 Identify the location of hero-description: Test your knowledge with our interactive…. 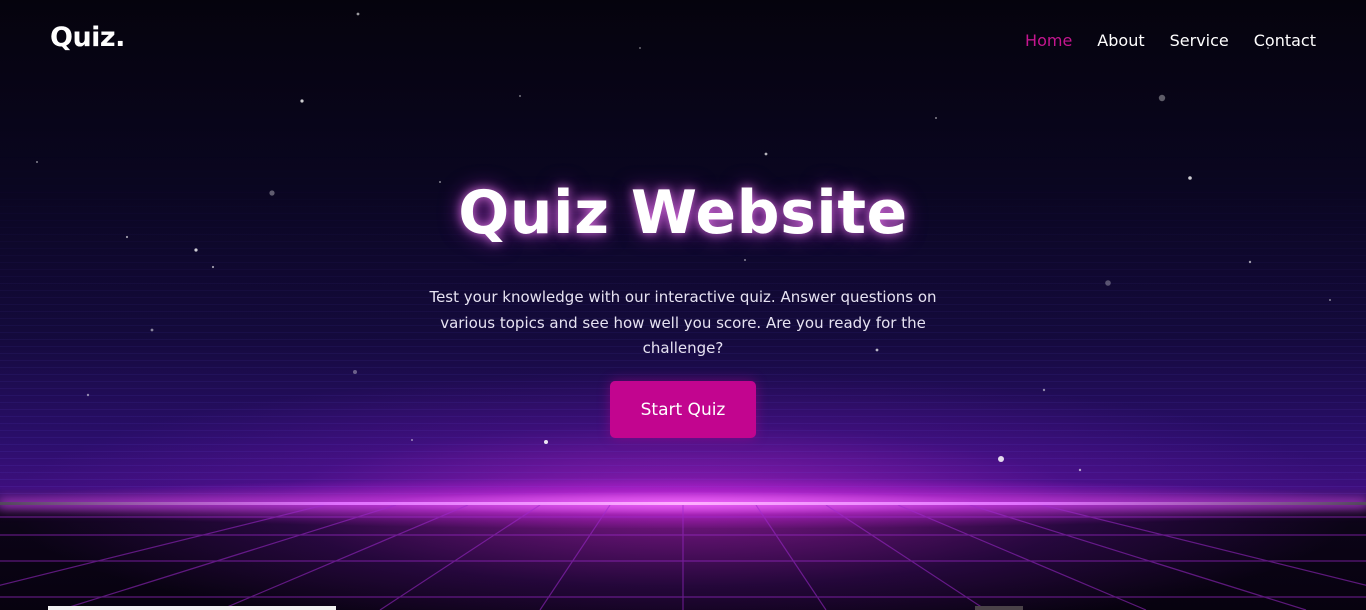
(683, 322).